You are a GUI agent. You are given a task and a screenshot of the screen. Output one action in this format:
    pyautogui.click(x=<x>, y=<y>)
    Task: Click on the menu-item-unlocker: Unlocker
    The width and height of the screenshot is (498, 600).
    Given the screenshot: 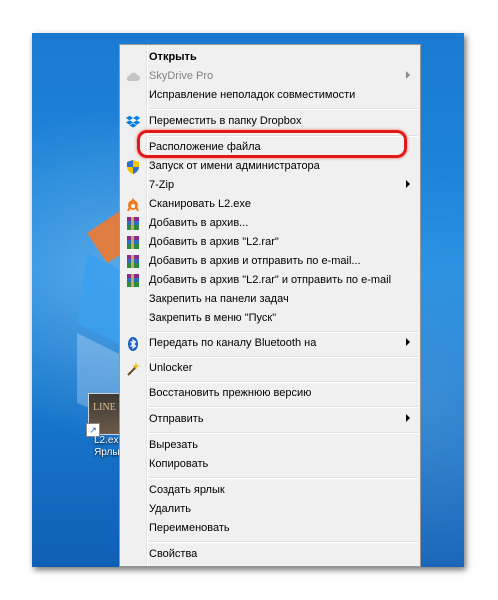 What is the action you would take?
    pyautogui.click(x=270, y=368)
    